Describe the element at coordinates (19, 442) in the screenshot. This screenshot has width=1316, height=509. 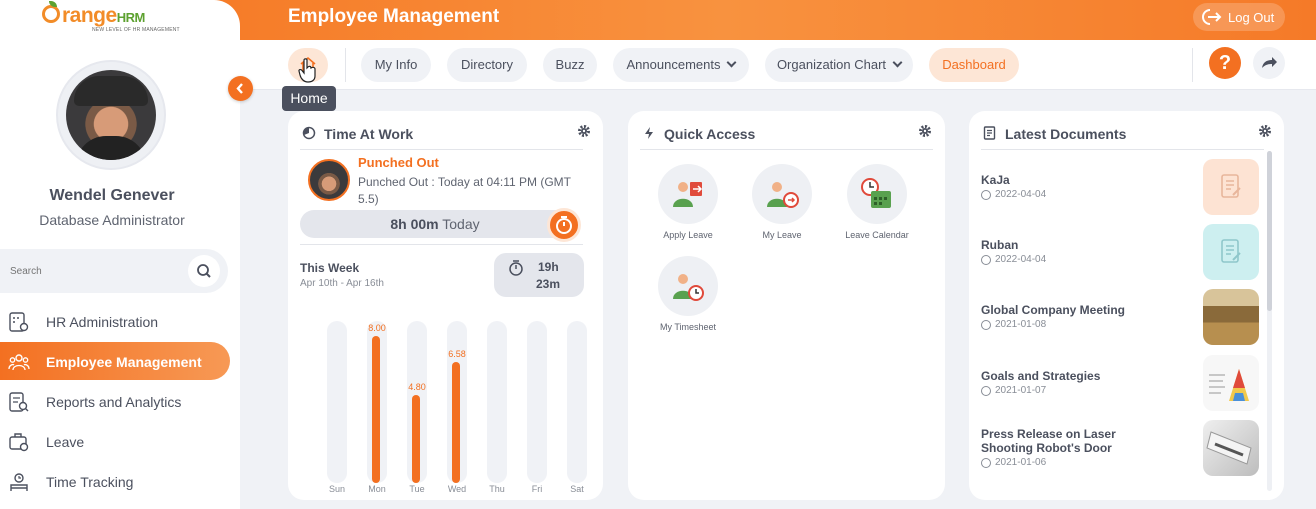
I see `leave-icon` at that location.